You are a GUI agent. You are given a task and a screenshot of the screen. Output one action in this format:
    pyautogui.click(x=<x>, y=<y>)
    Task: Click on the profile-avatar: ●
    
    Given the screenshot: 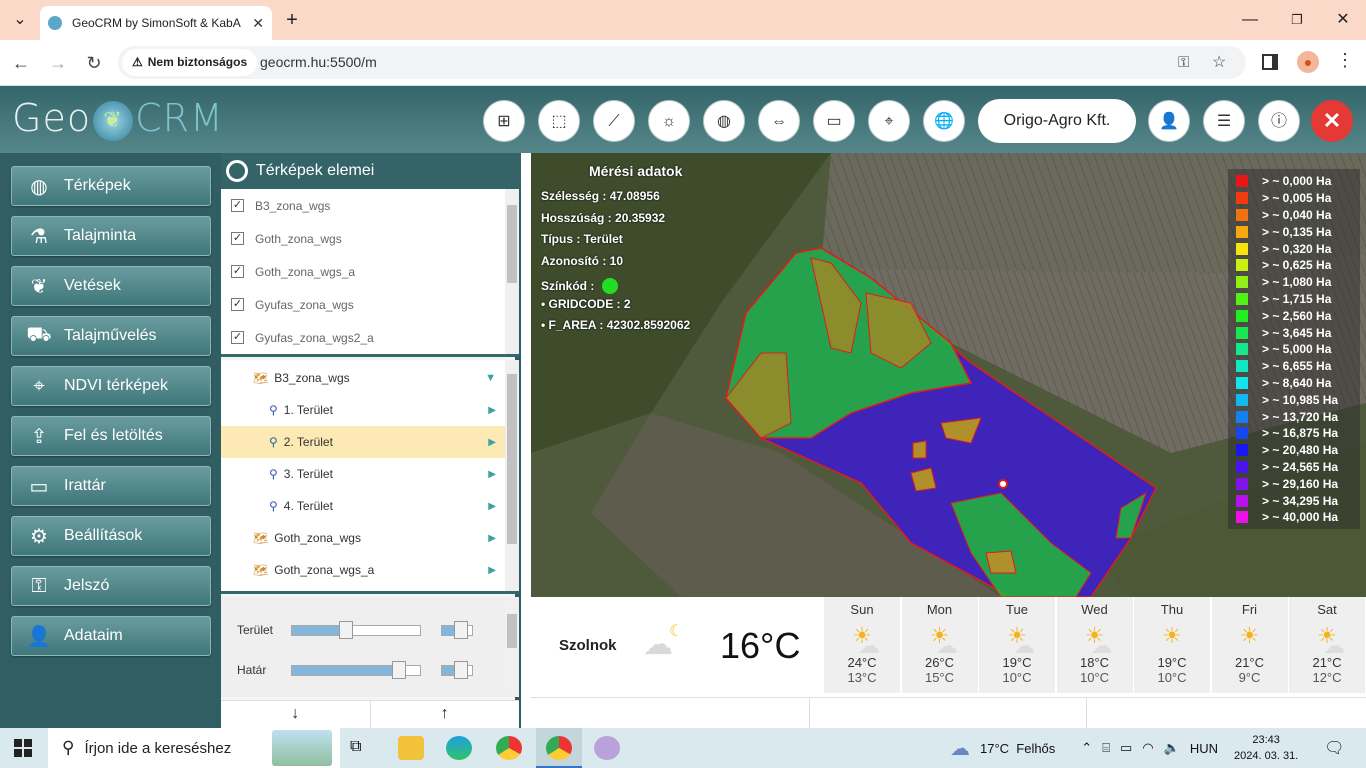 What is the action you would take?
    pyautogui.click(x=1308, y=62)
    